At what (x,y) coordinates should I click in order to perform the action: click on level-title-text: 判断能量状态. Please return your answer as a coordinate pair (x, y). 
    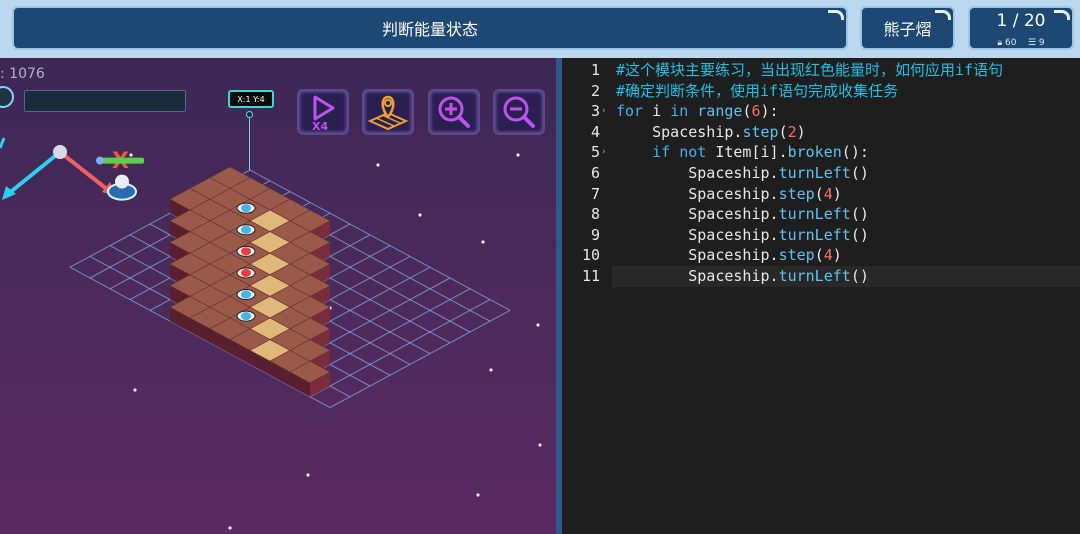
    Looking at the image, I should click on (429, 29).